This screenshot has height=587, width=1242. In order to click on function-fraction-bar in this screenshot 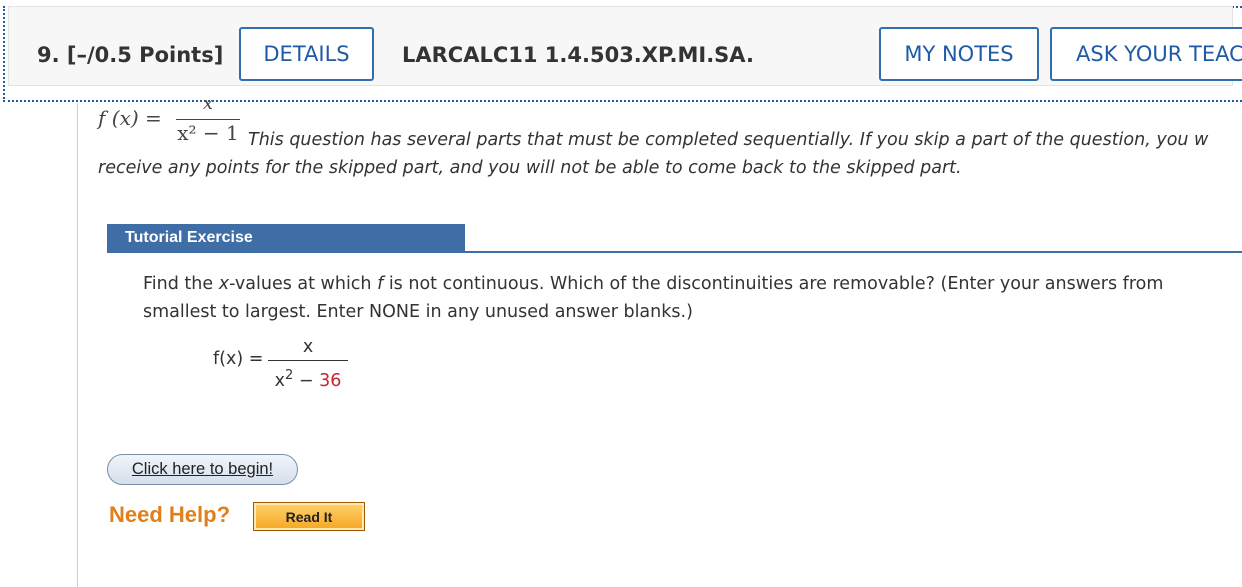, I will do `click(308, 360)`.